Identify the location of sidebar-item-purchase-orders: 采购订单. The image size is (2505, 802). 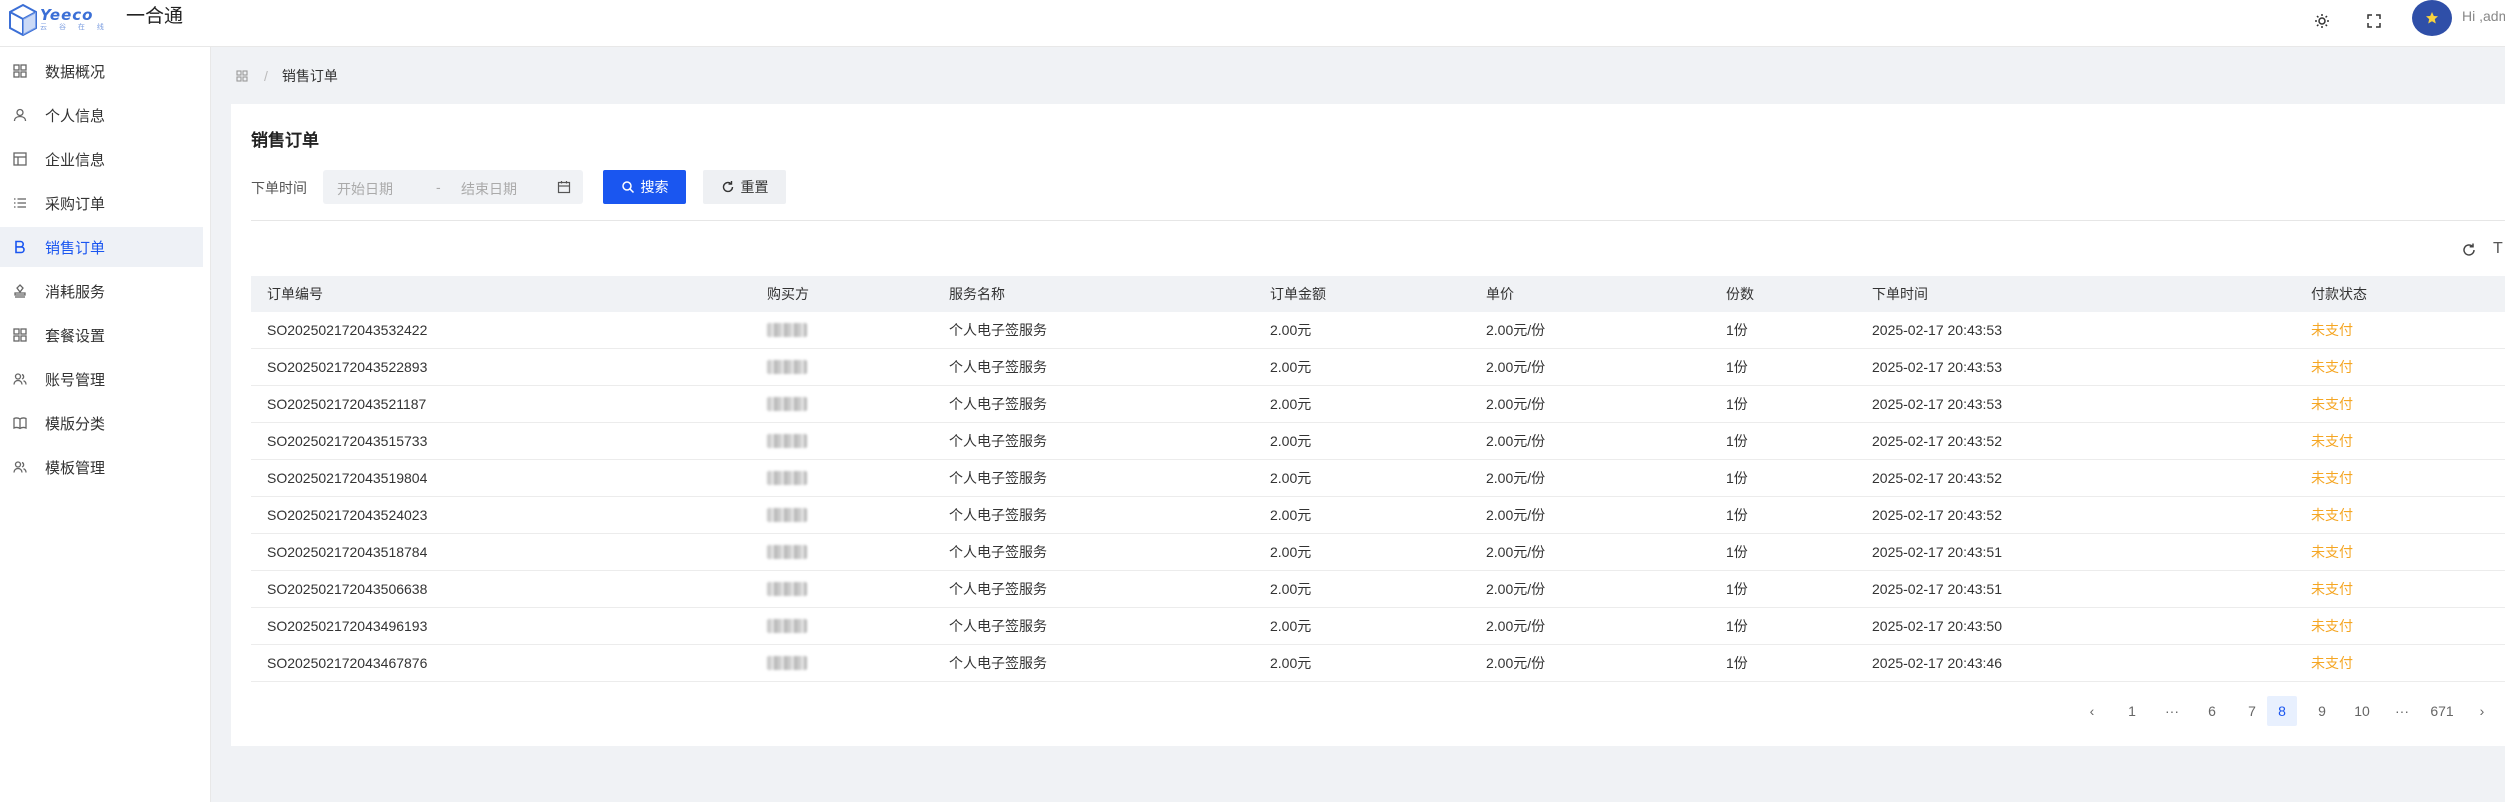
(101, 203).